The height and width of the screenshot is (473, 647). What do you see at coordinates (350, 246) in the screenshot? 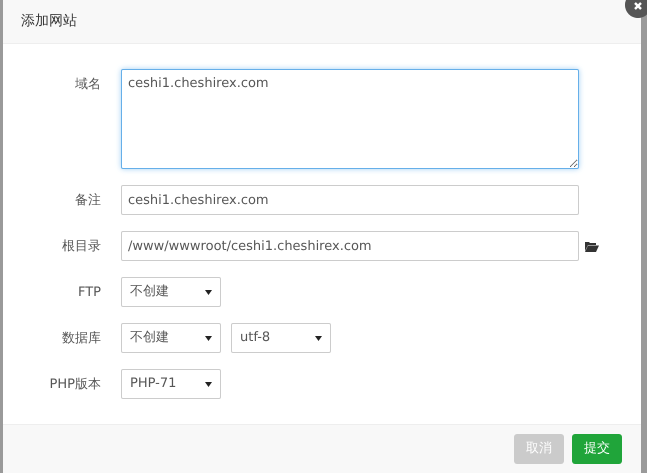
I see `input-field: /www/wwwroot/ceshi1.cheshirex.com` at bounding box center [350, 246].